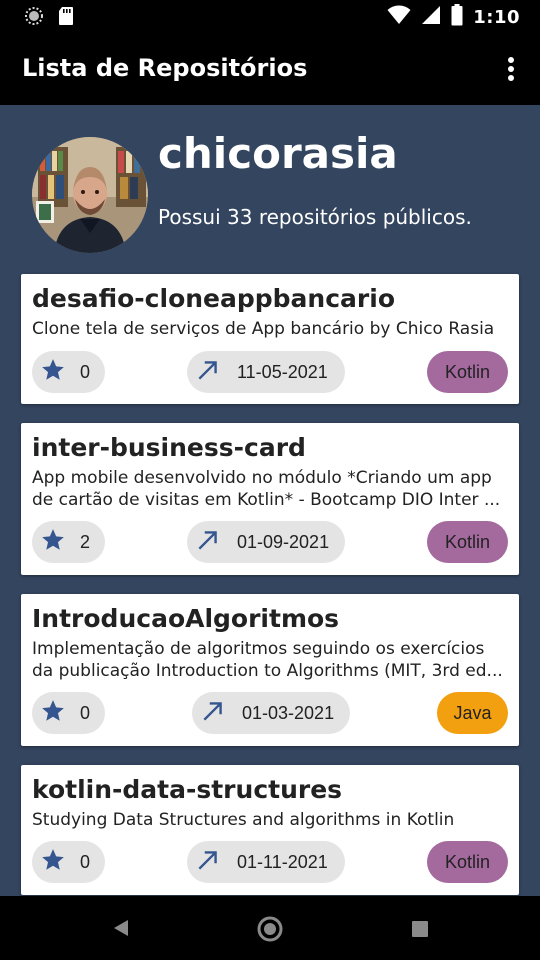 This screenshot has width=540, height=960. I want to click on repo-name: desafio-cloneappbancario, so click(213, 298).